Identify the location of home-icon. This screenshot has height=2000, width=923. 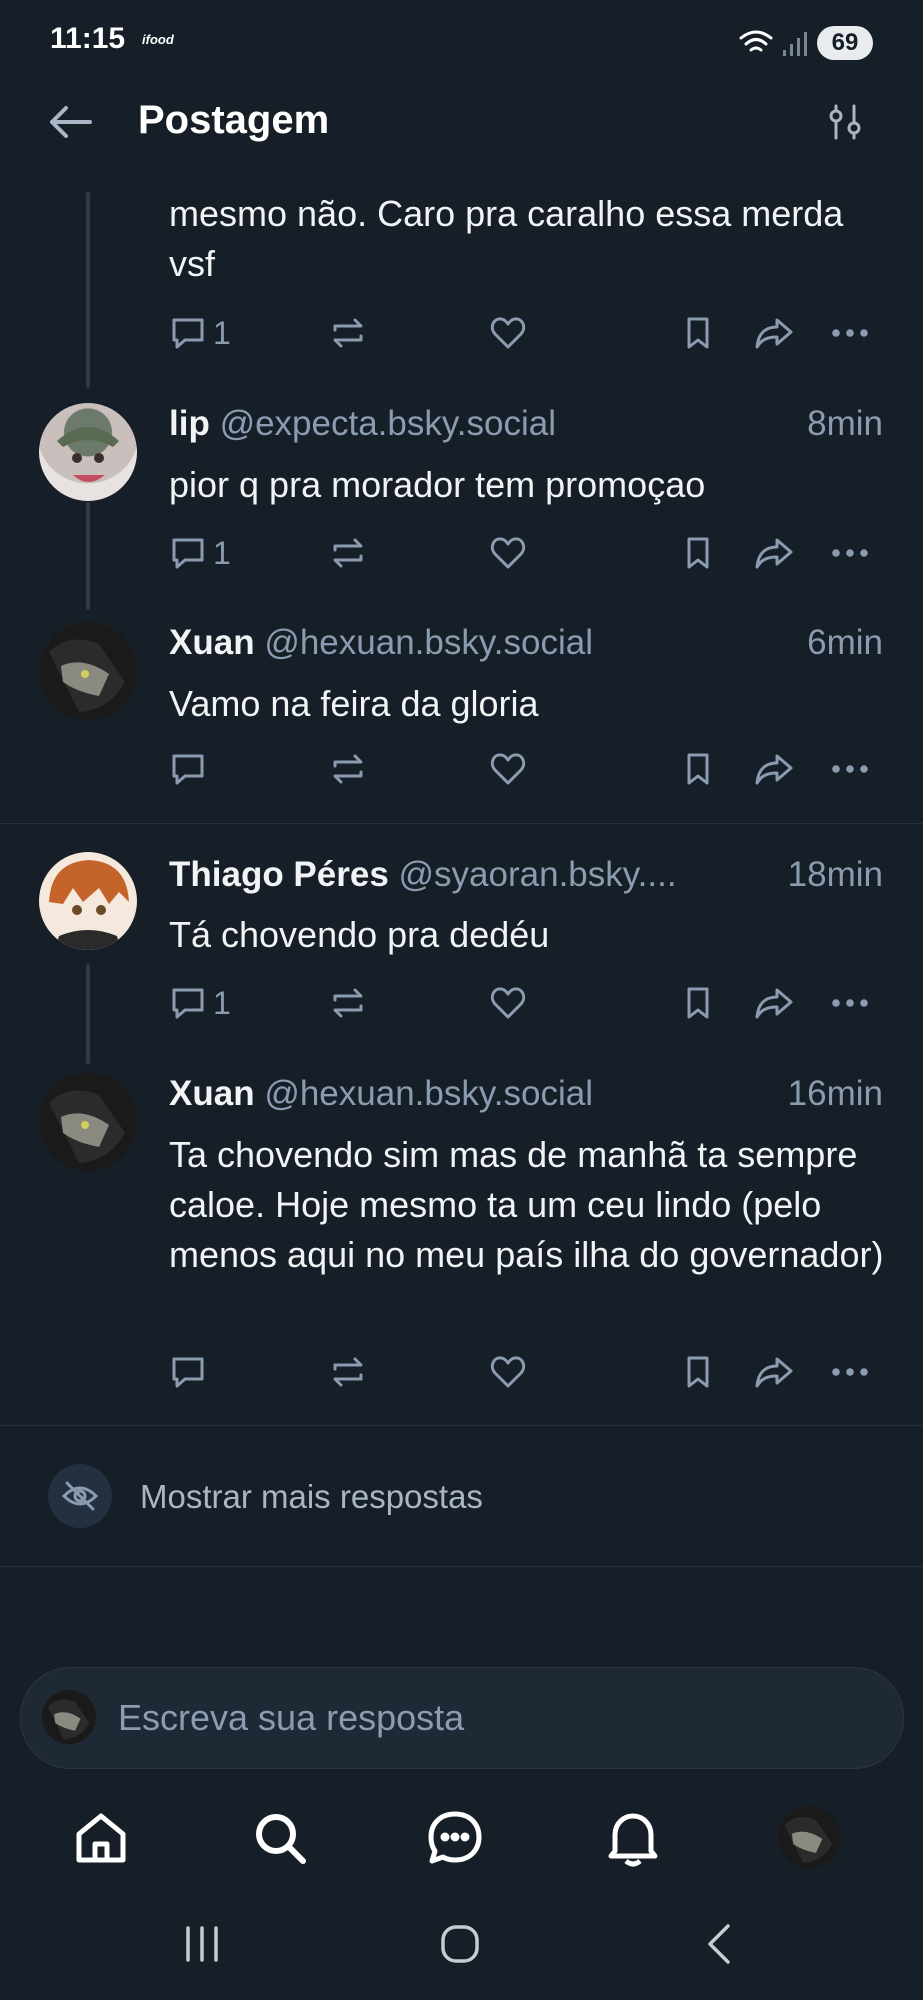
(101, 1838).